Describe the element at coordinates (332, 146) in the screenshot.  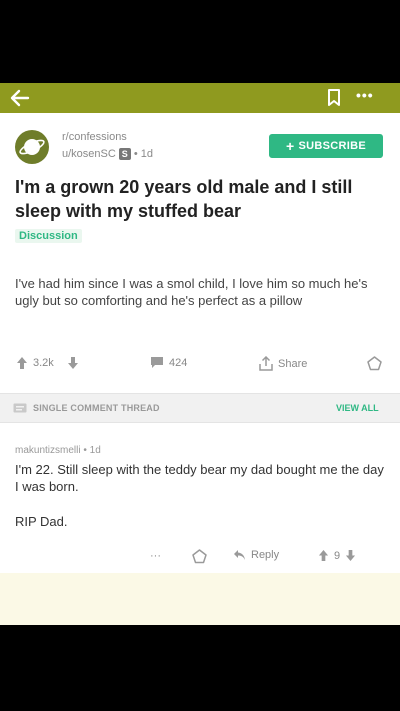
I see `subscribe-label: SUBSCRIBE` at that location.